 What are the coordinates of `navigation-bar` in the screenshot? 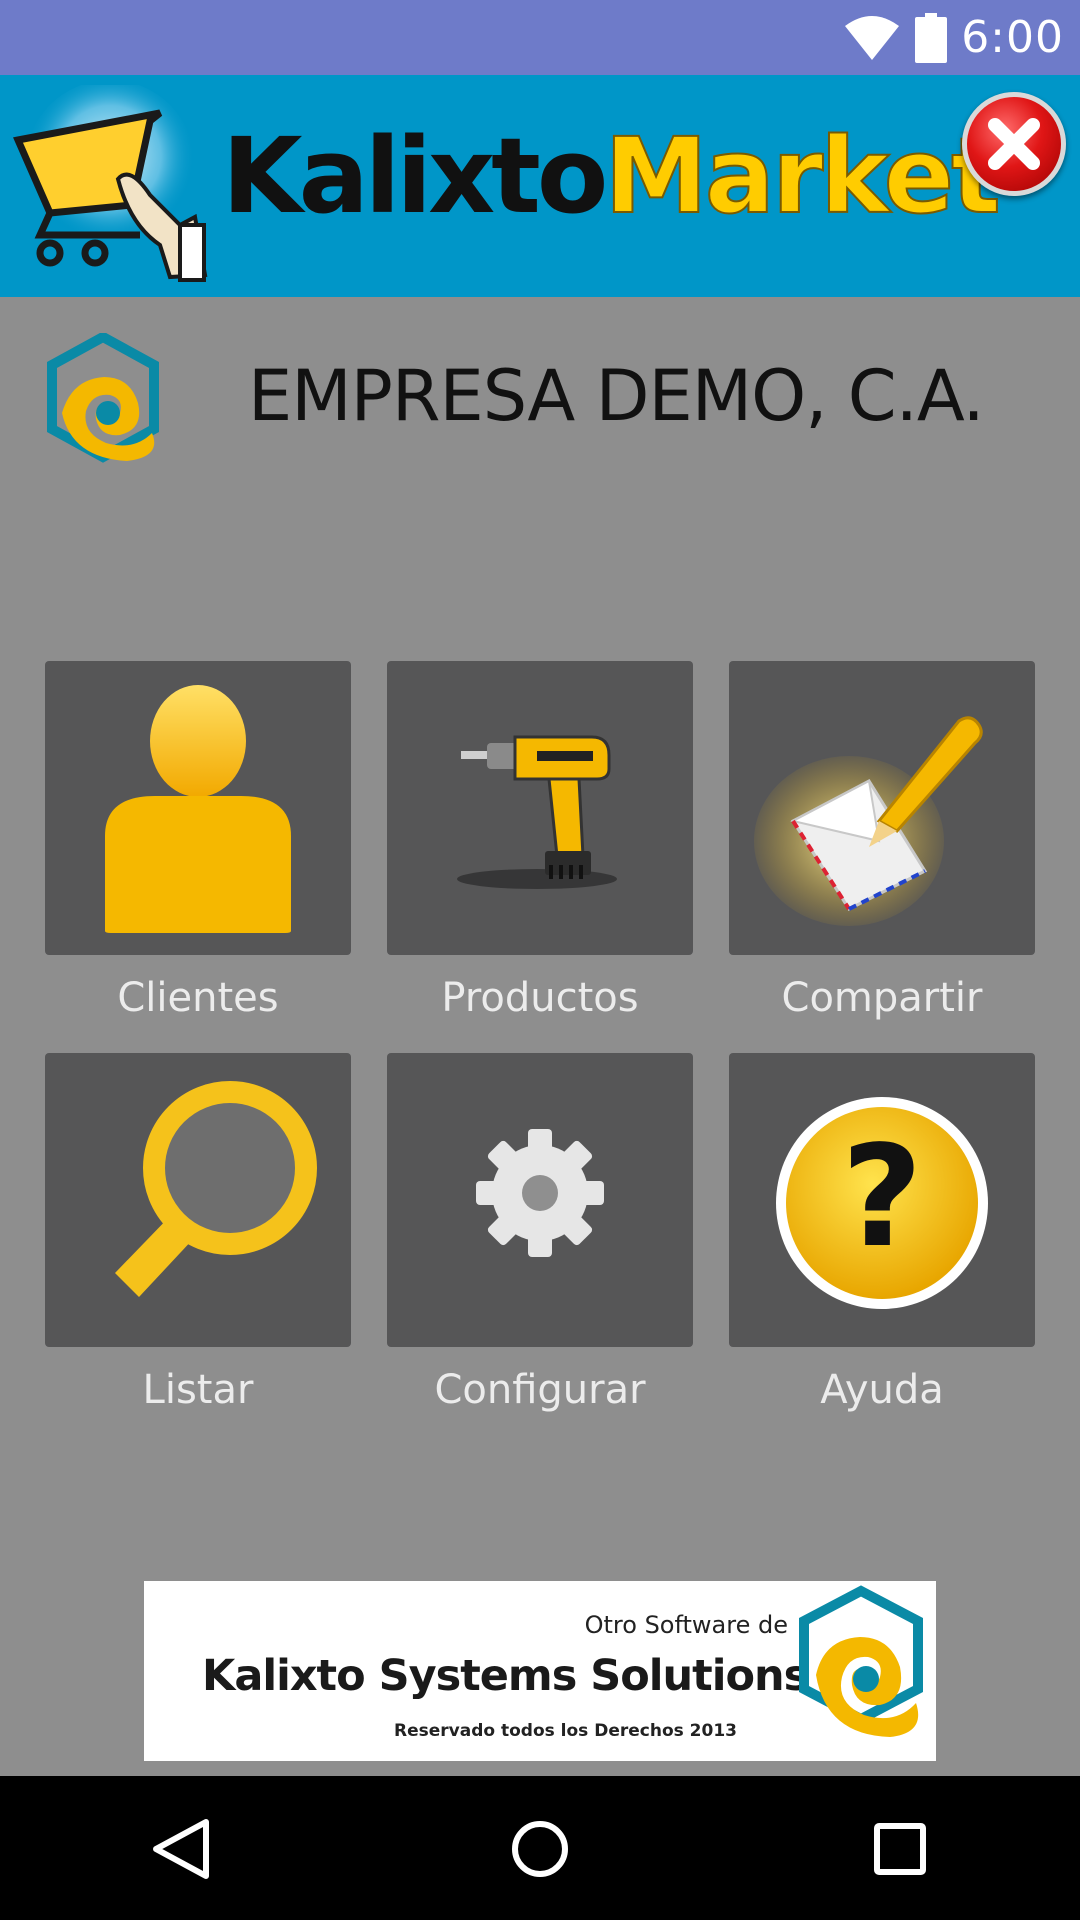 It's located at (540, 1848).